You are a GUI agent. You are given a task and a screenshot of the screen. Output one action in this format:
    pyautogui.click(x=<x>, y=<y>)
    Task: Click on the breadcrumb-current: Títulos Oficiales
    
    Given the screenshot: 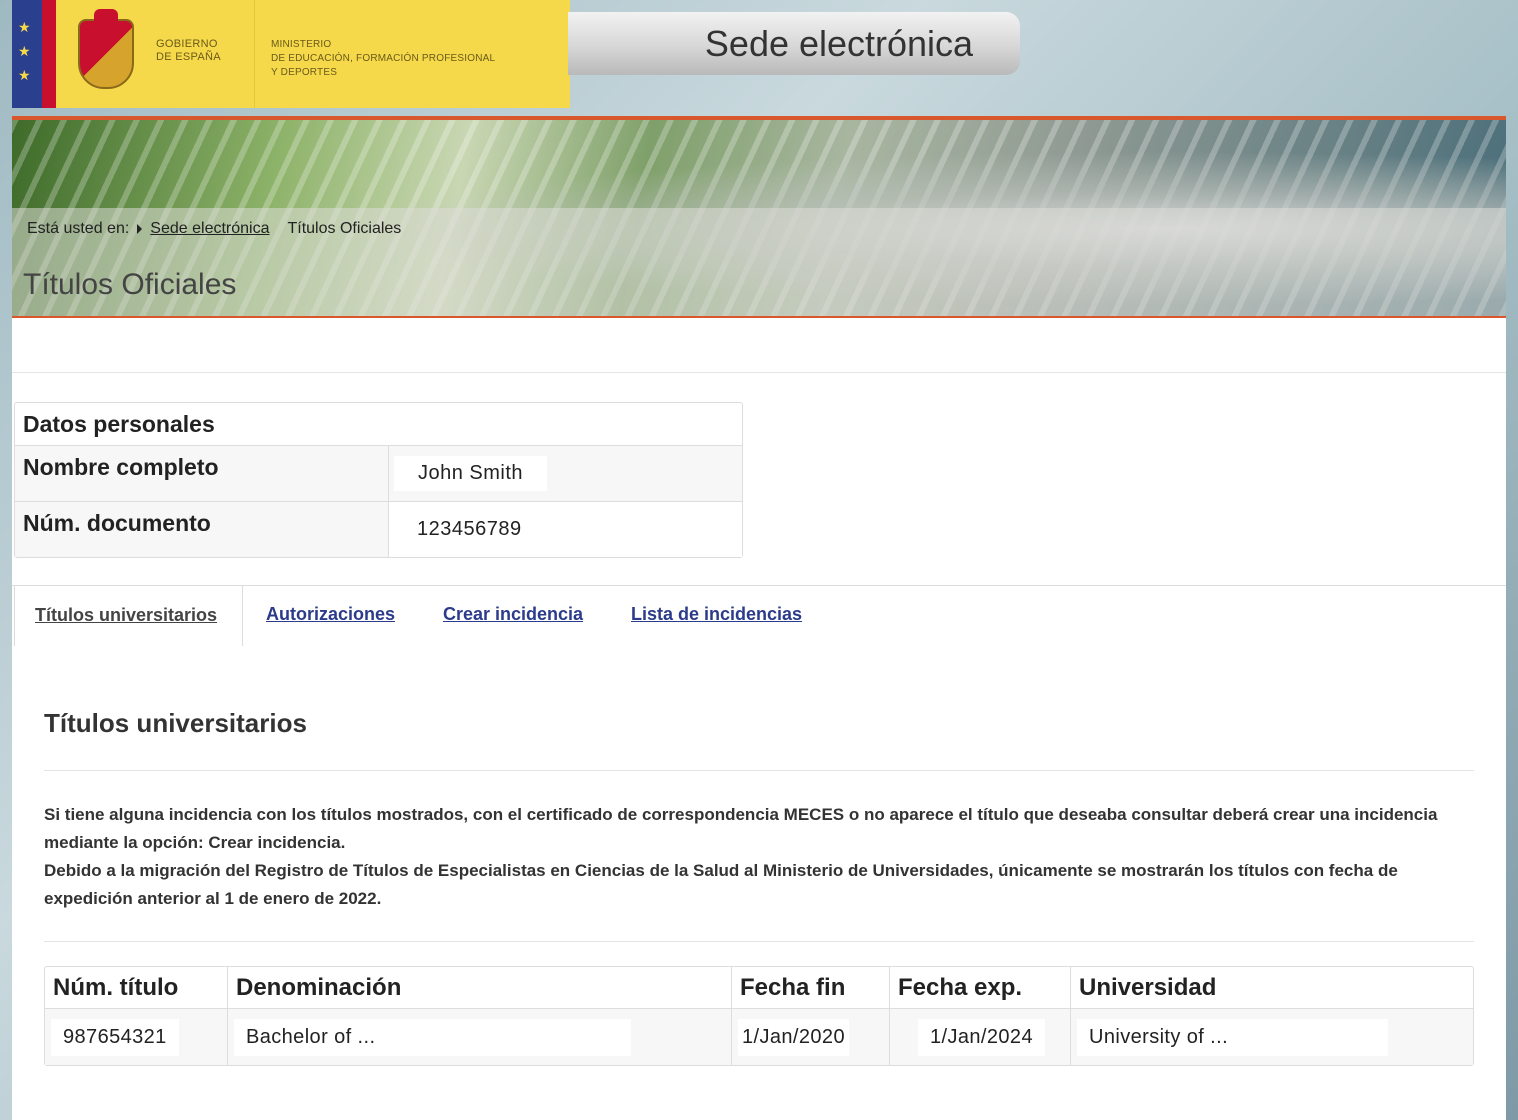 What is the action you would take?
    pyautogui.click(x=344, y=228)
    